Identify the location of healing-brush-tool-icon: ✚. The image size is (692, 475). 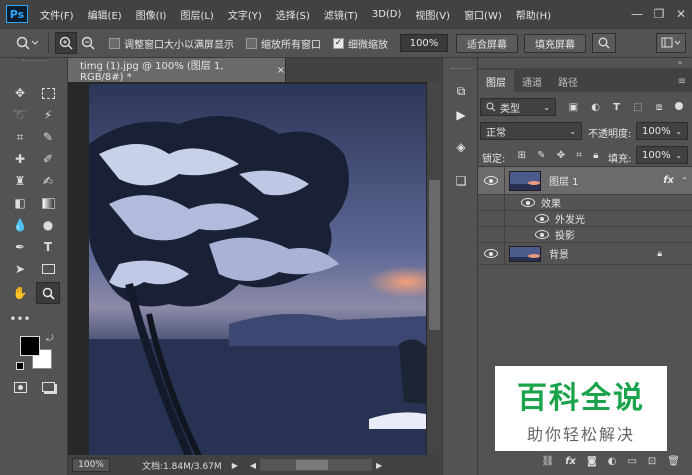
(20, 159).